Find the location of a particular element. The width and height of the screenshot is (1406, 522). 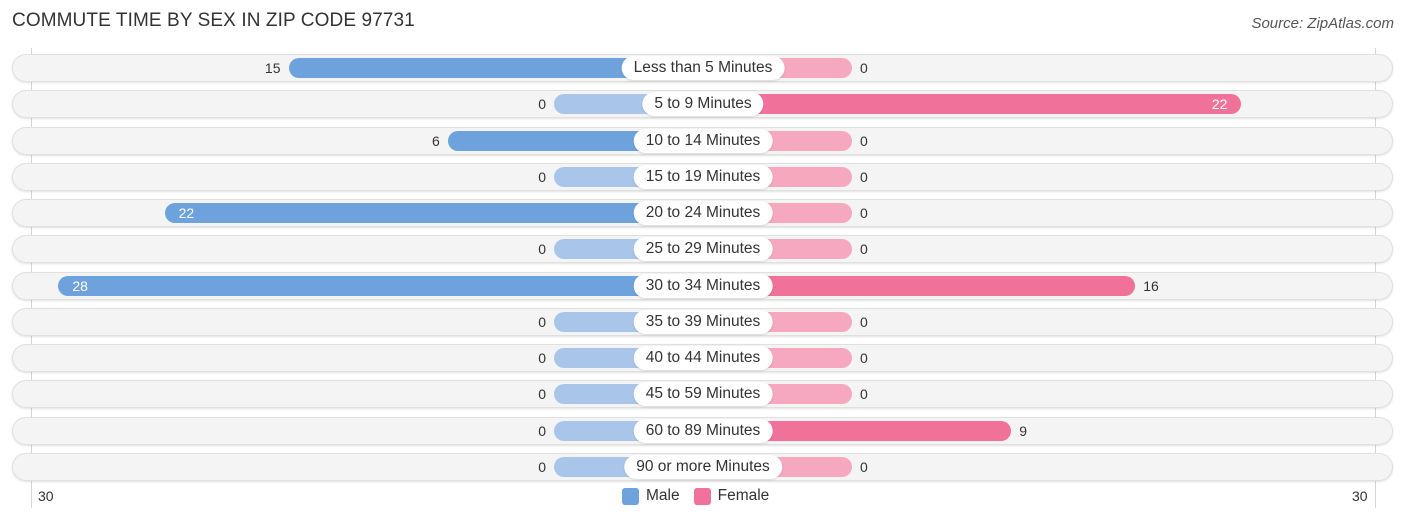

category-label: 45 to 59 Minutes is located at coordinates (703, 394).